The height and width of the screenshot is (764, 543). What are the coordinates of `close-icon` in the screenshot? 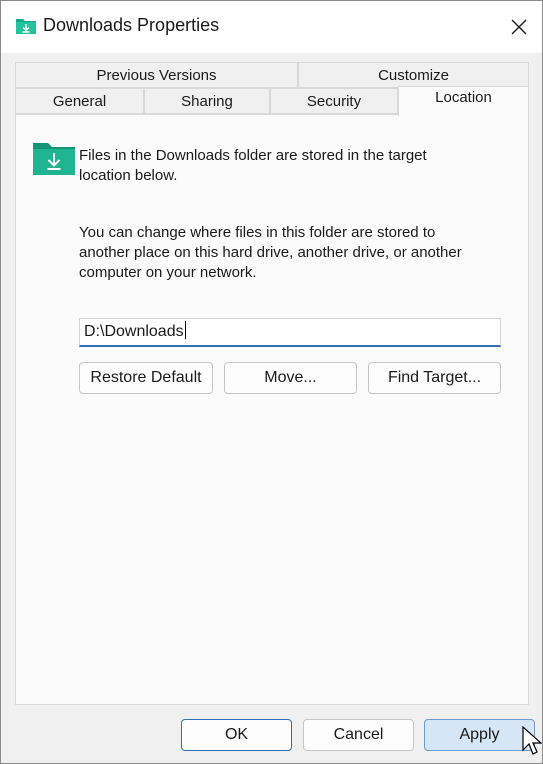 It's located at (519, 27).